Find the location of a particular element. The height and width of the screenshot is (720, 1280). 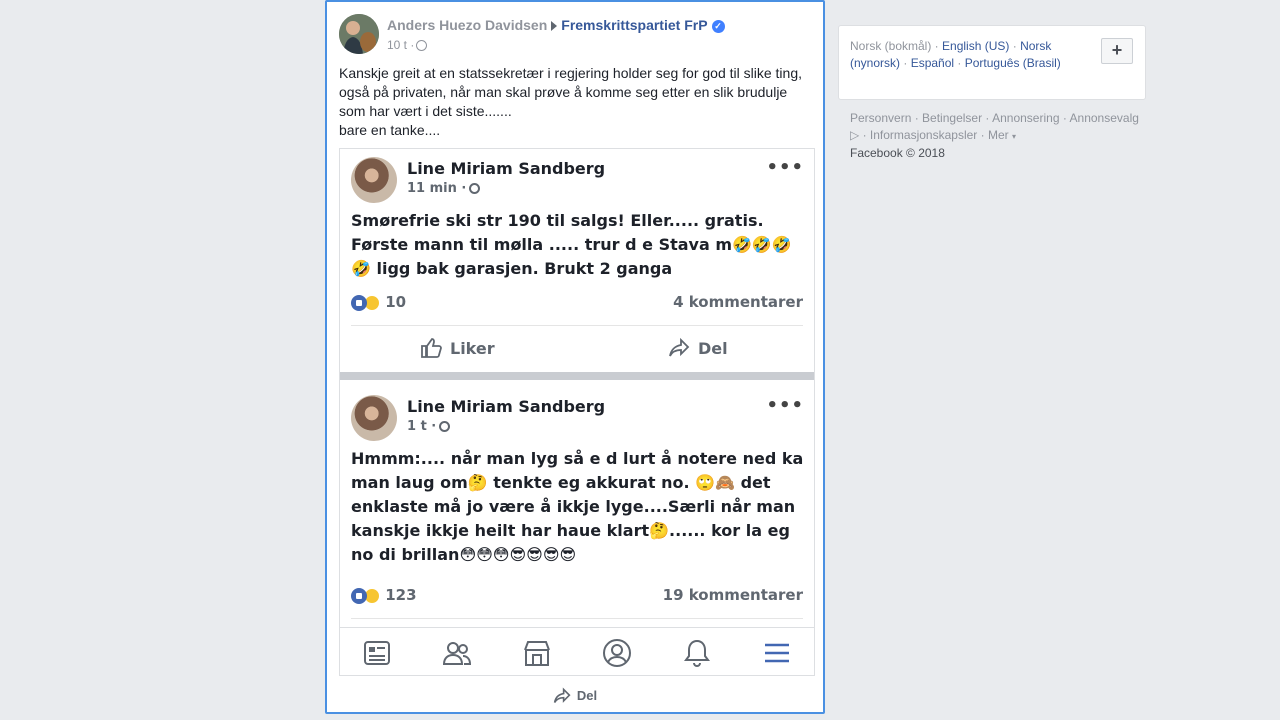

post-meta: 10 t · is located at coordinates (407, 45).